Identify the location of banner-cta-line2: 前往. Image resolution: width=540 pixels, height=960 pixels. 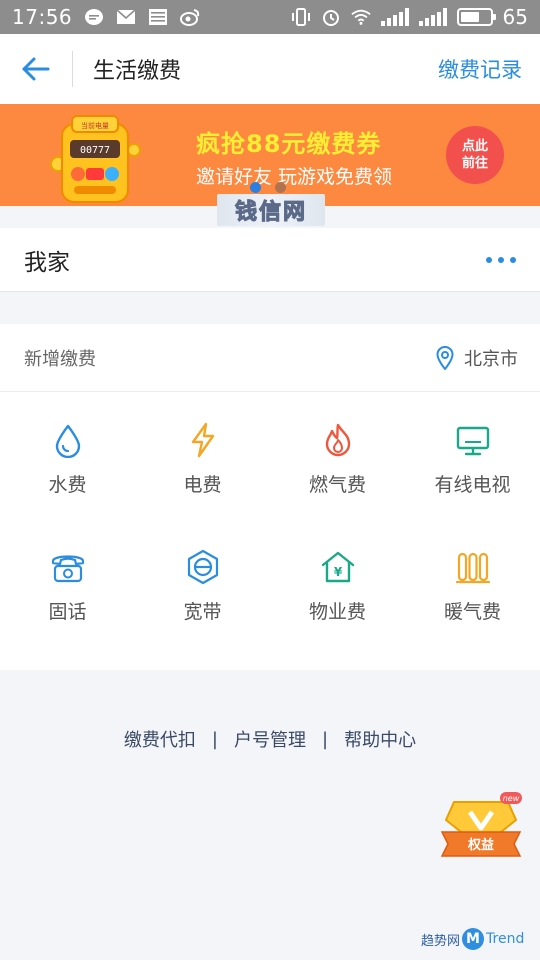
(474, 163).